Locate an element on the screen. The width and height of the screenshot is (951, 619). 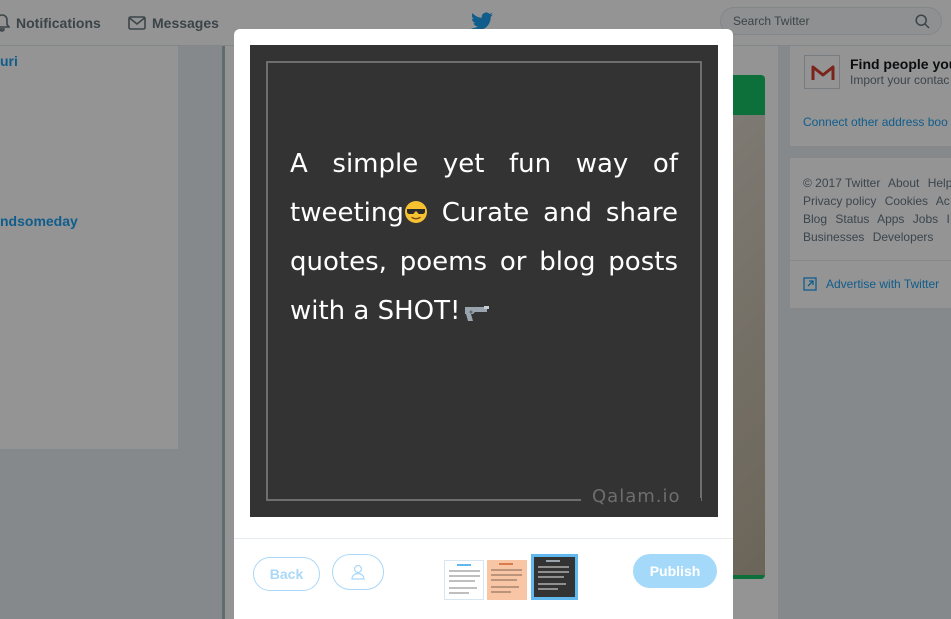
user-button is located at coordinates (358, 572).